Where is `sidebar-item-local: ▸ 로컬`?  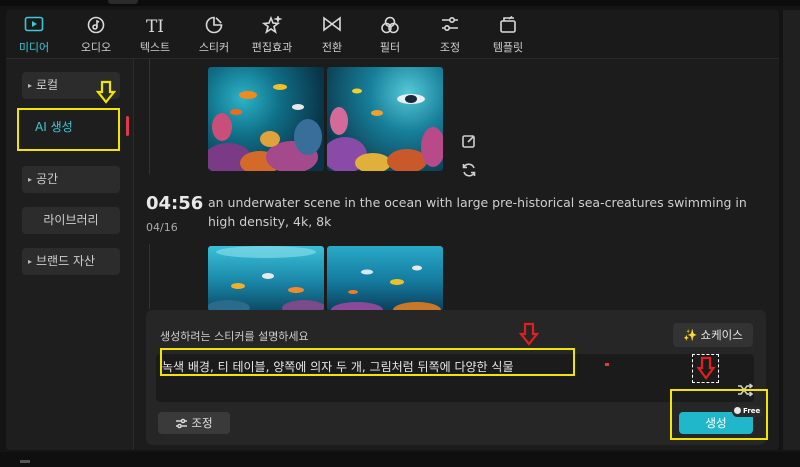
sidebar-item-local: ▸ 로컬 is located at coordinates (71, 85).